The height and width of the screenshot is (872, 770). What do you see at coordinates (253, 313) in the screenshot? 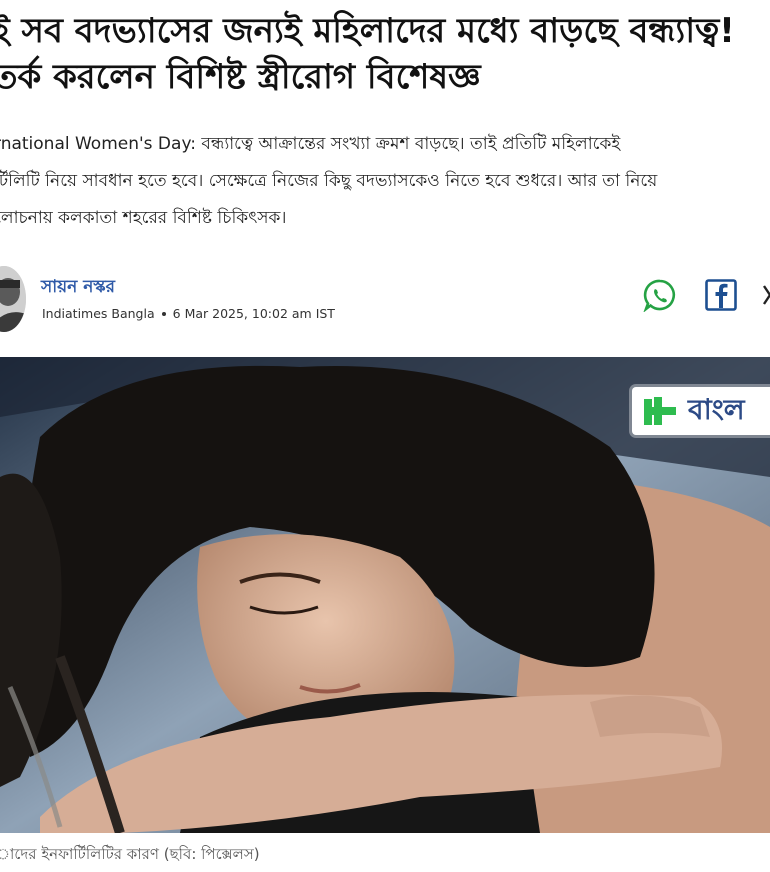
I see `publish-timestamp: 6 Mar 2025, 10:02 am IST` at bounding box center [253, 313].